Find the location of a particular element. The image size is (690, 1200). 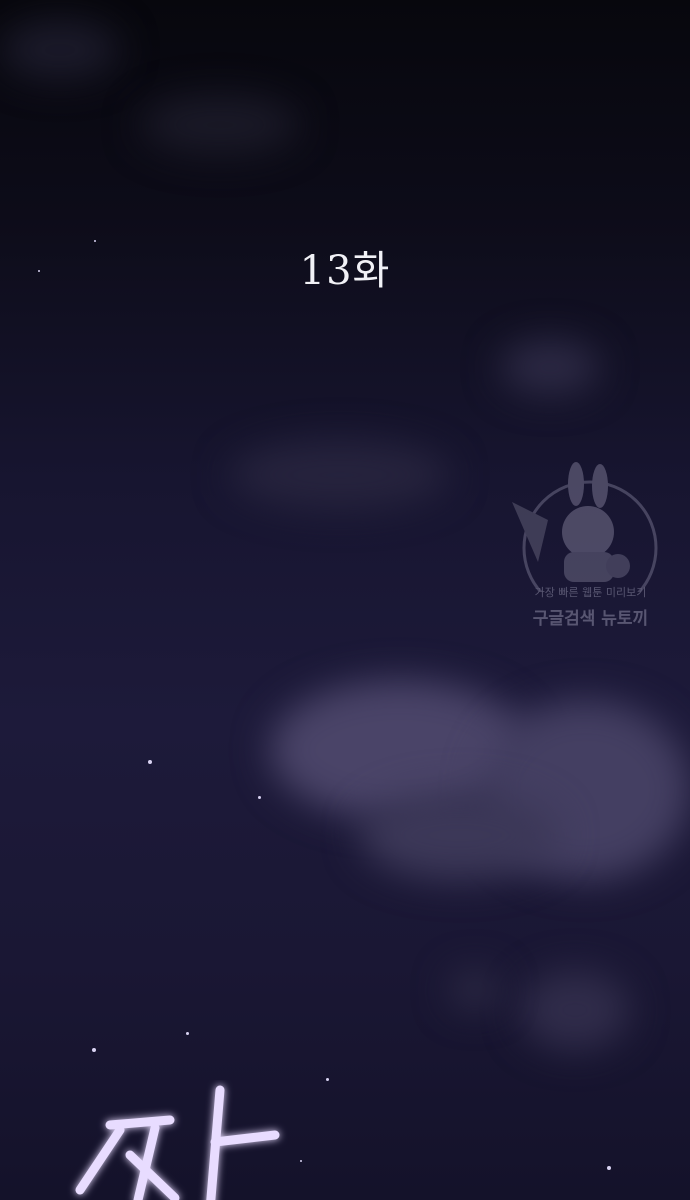

cloud-mid is located at coordinates (340, 475).